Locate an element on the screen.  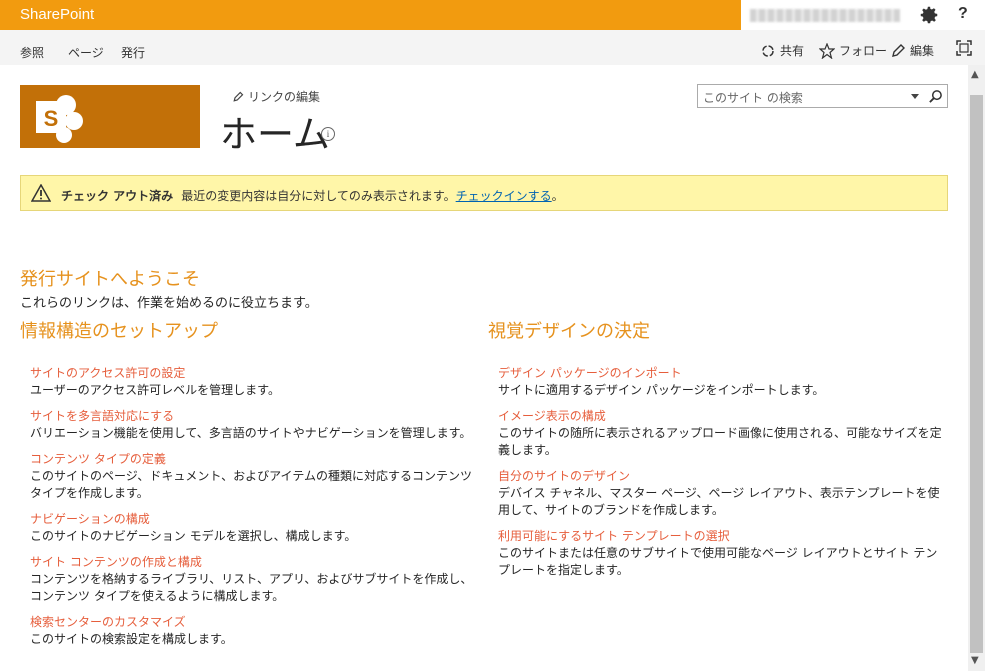
edit-links-button: リンクの編集 is located at coordinates (276, 96).